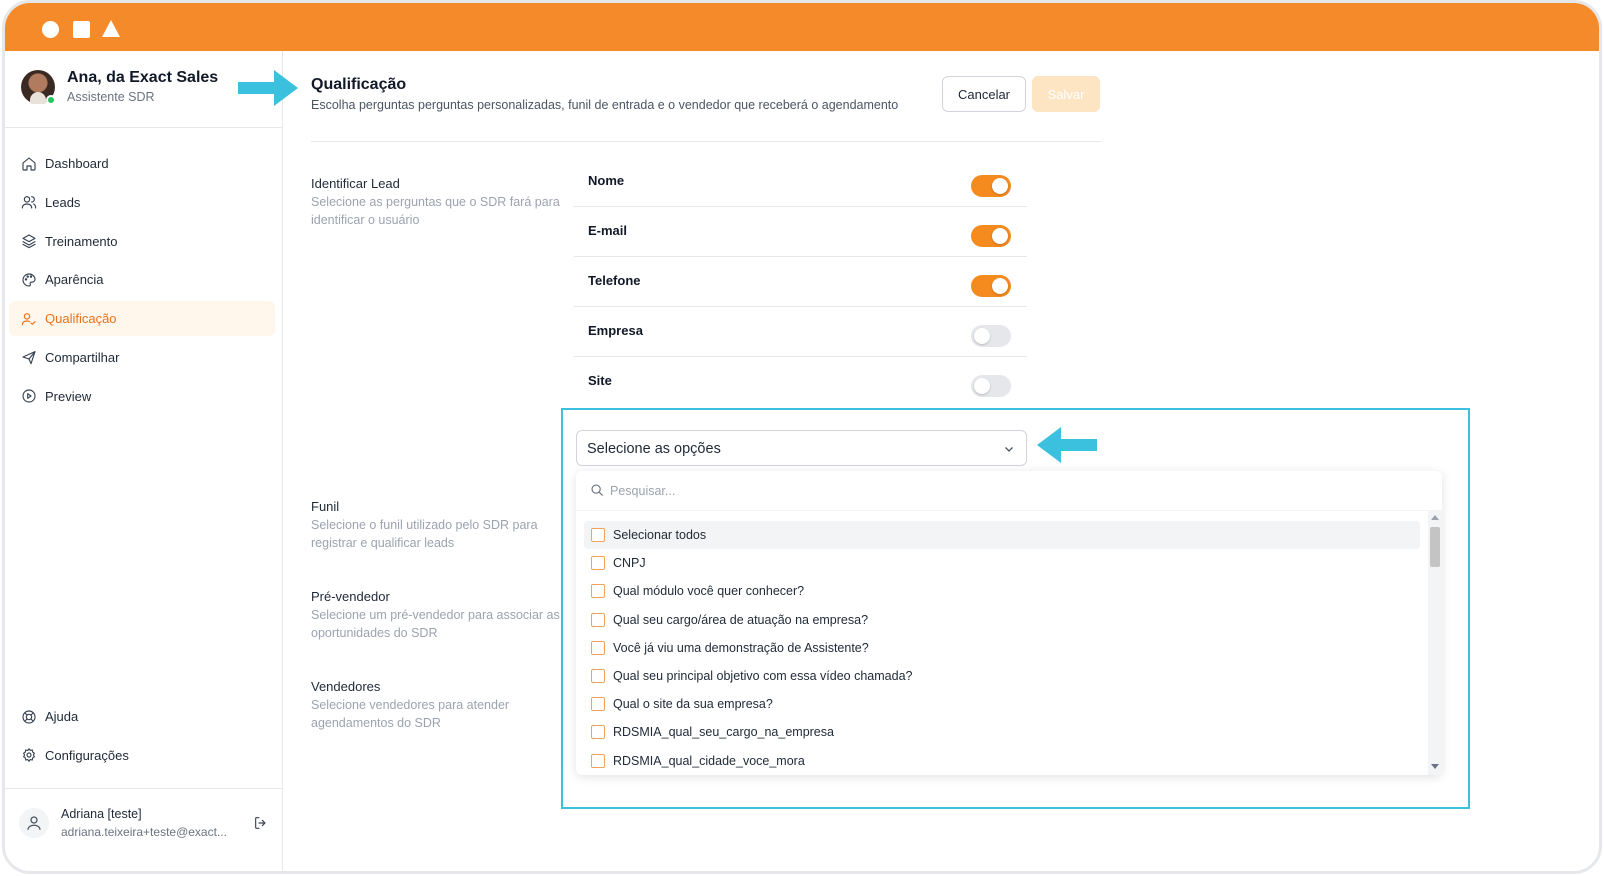 Image resolution: width=1604 pixels, height=876 pixels. I want to click on triangle-shape-icon, so click(111, 28).